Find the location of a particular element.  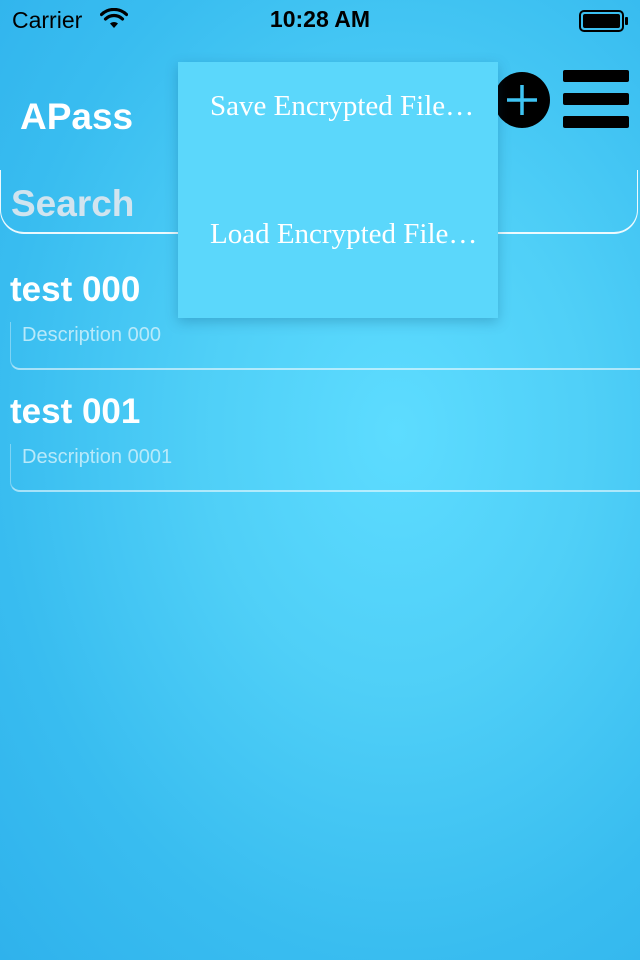

battery-icon is located at coordinates (603, 21).